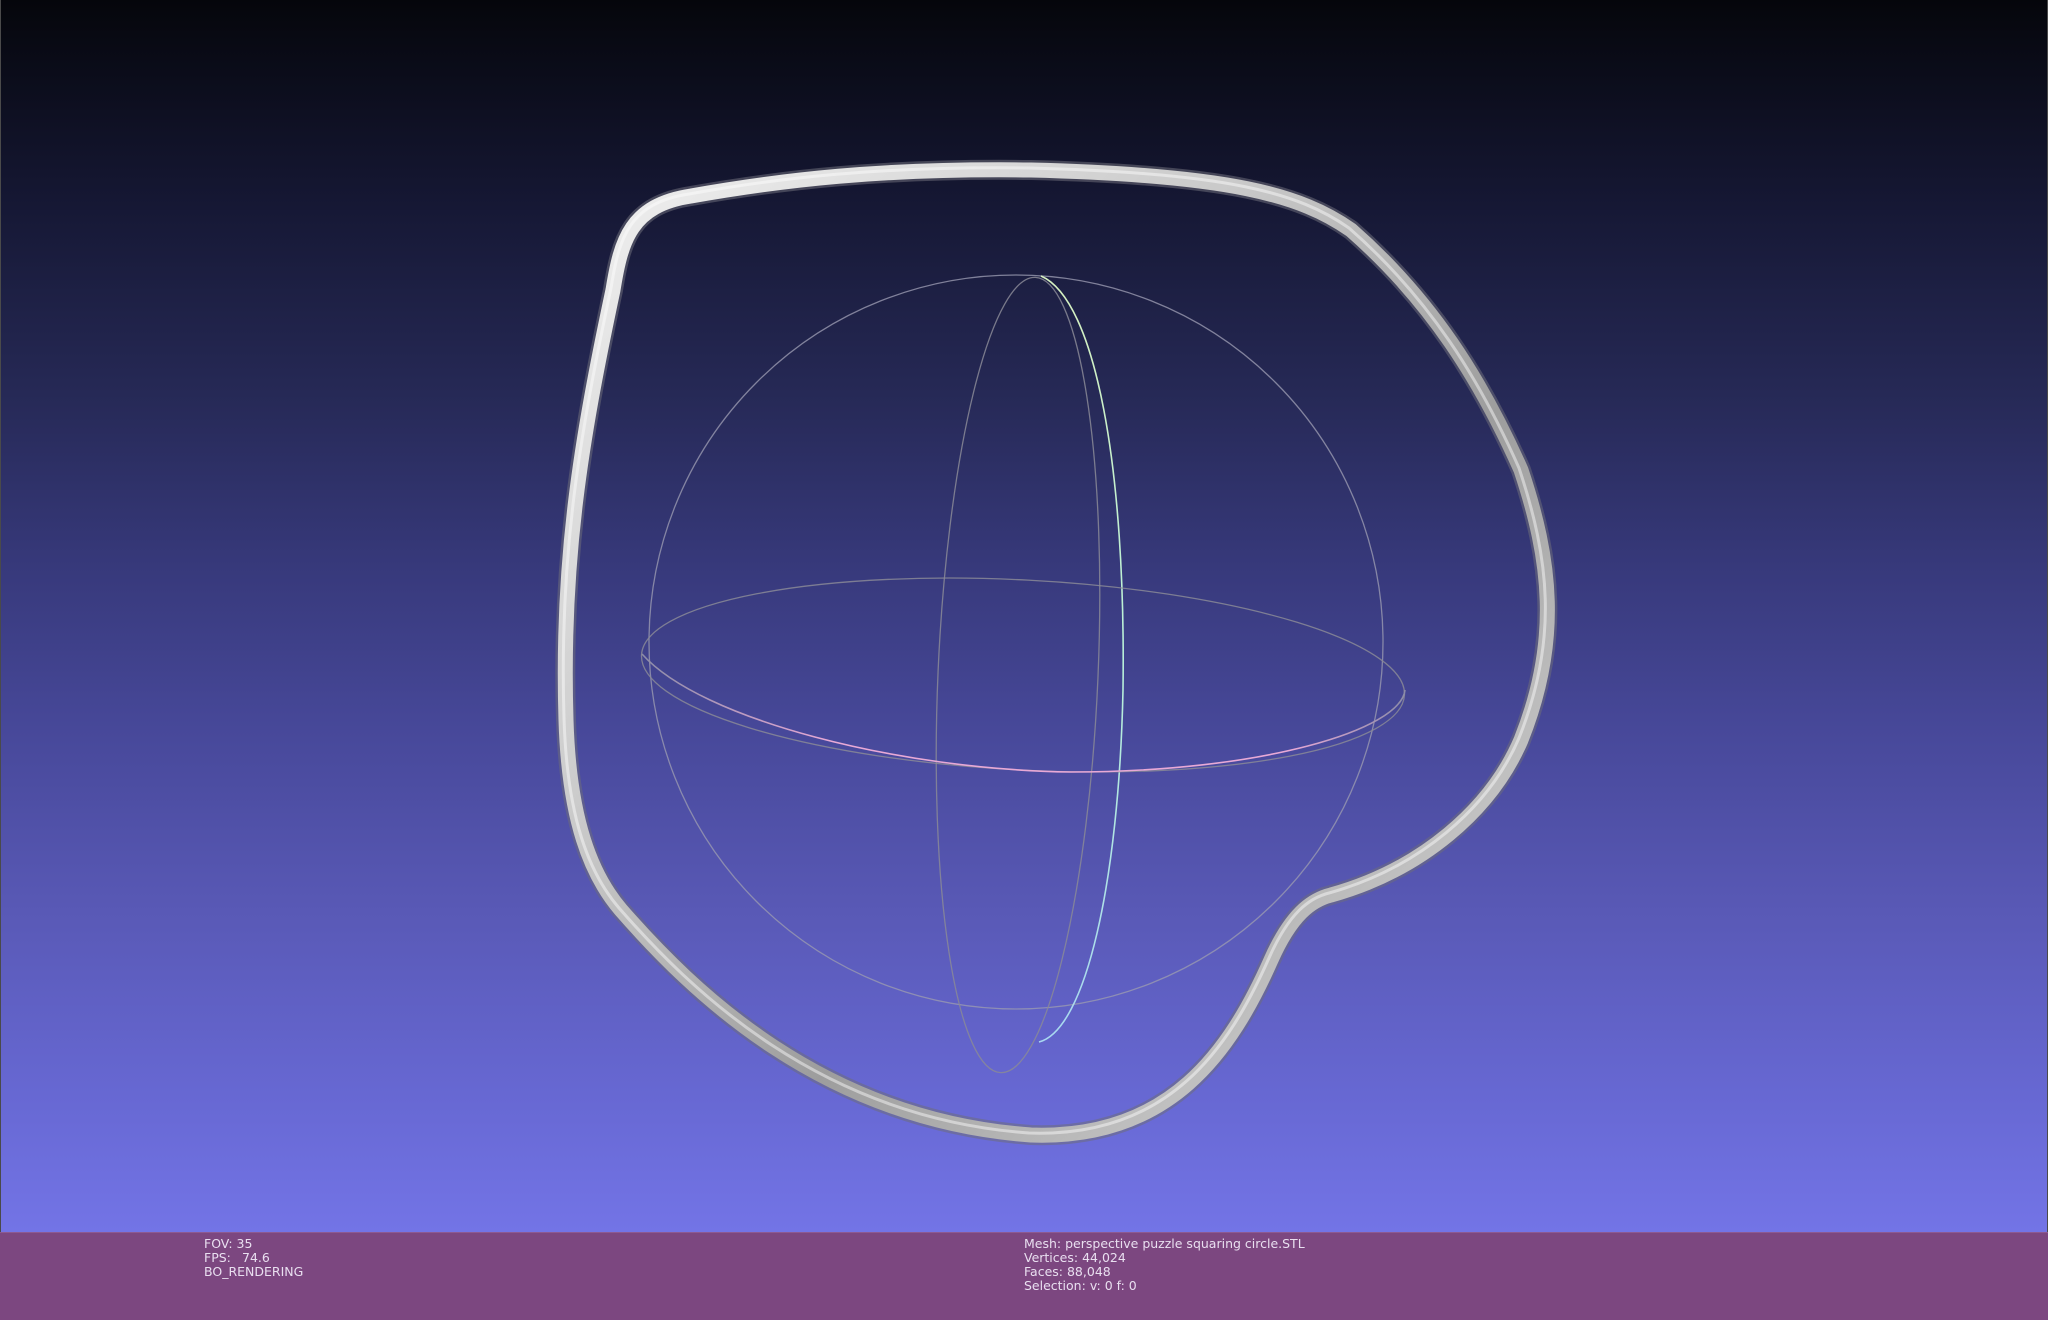  Describe the element at coordinates (1023, 713) in the screenshot. I see `trackball-x-axis-arc` at that location.